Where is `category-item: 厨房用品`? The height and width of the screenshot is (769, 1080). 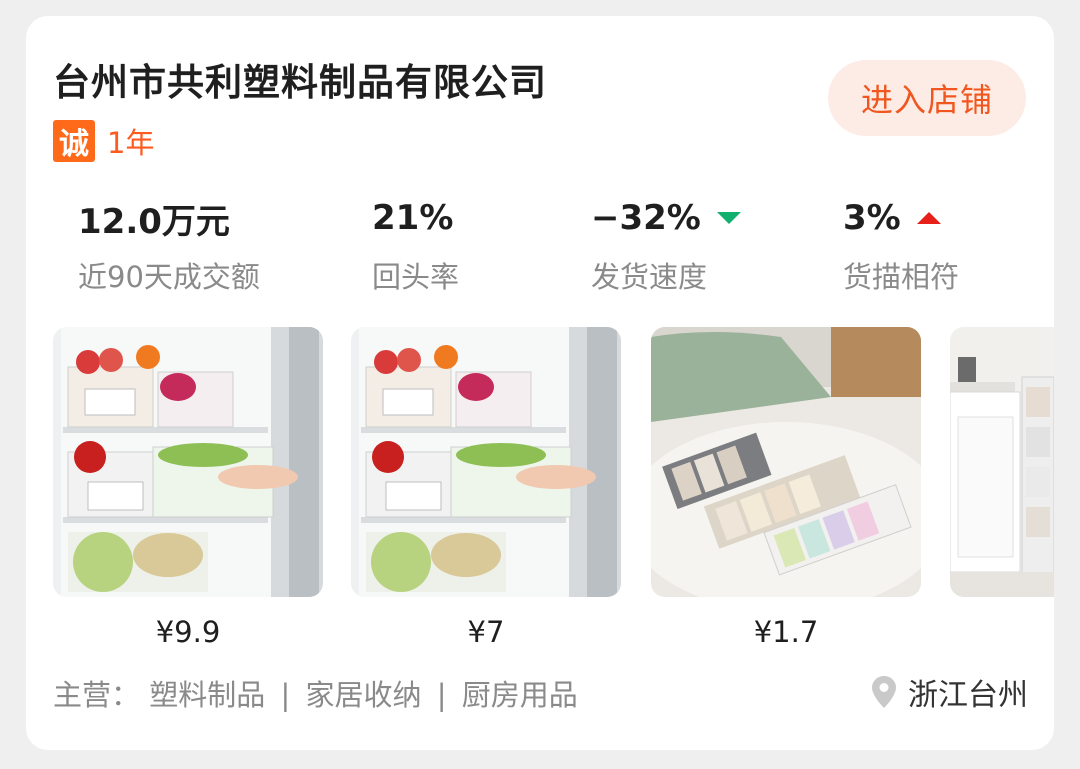
category-item: 厨房用品 is located at coordinates (519, 695).